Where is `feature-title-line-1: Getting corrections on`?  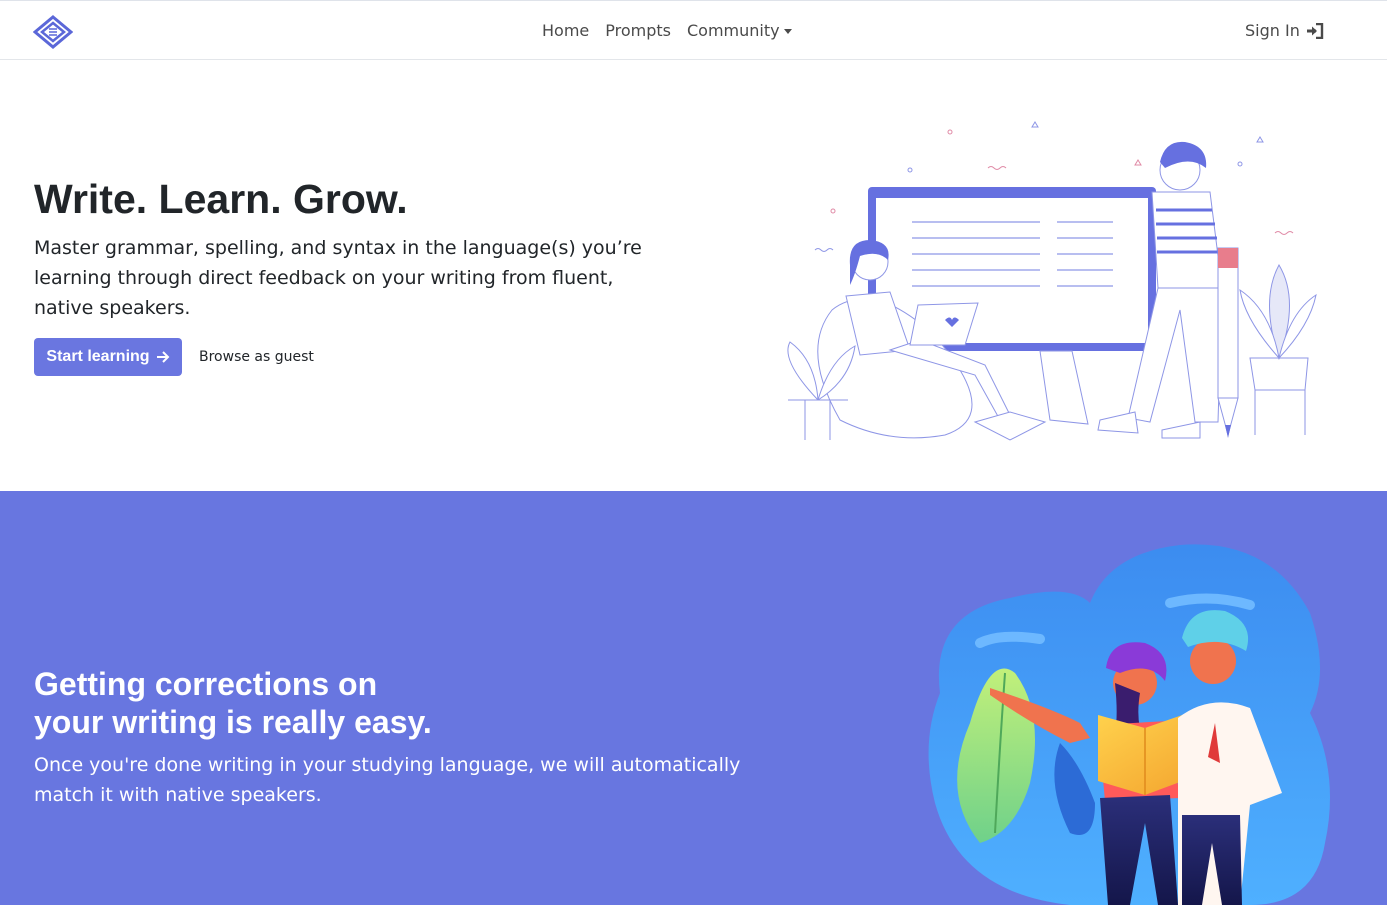 feature-title-line-1: Getting corrections on is located at coordinates (206, 684).